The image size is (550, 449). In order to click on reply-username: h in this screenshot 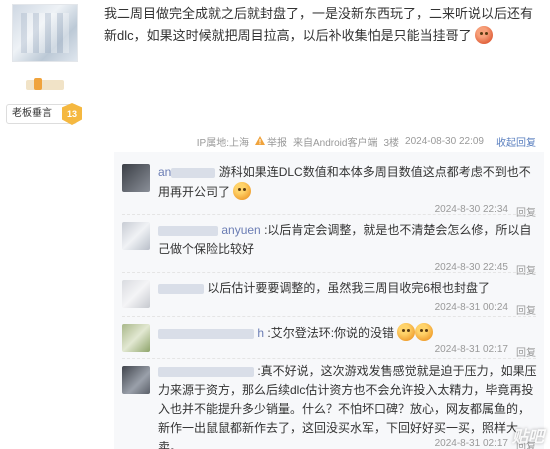, I will do `click(260, 333)`.